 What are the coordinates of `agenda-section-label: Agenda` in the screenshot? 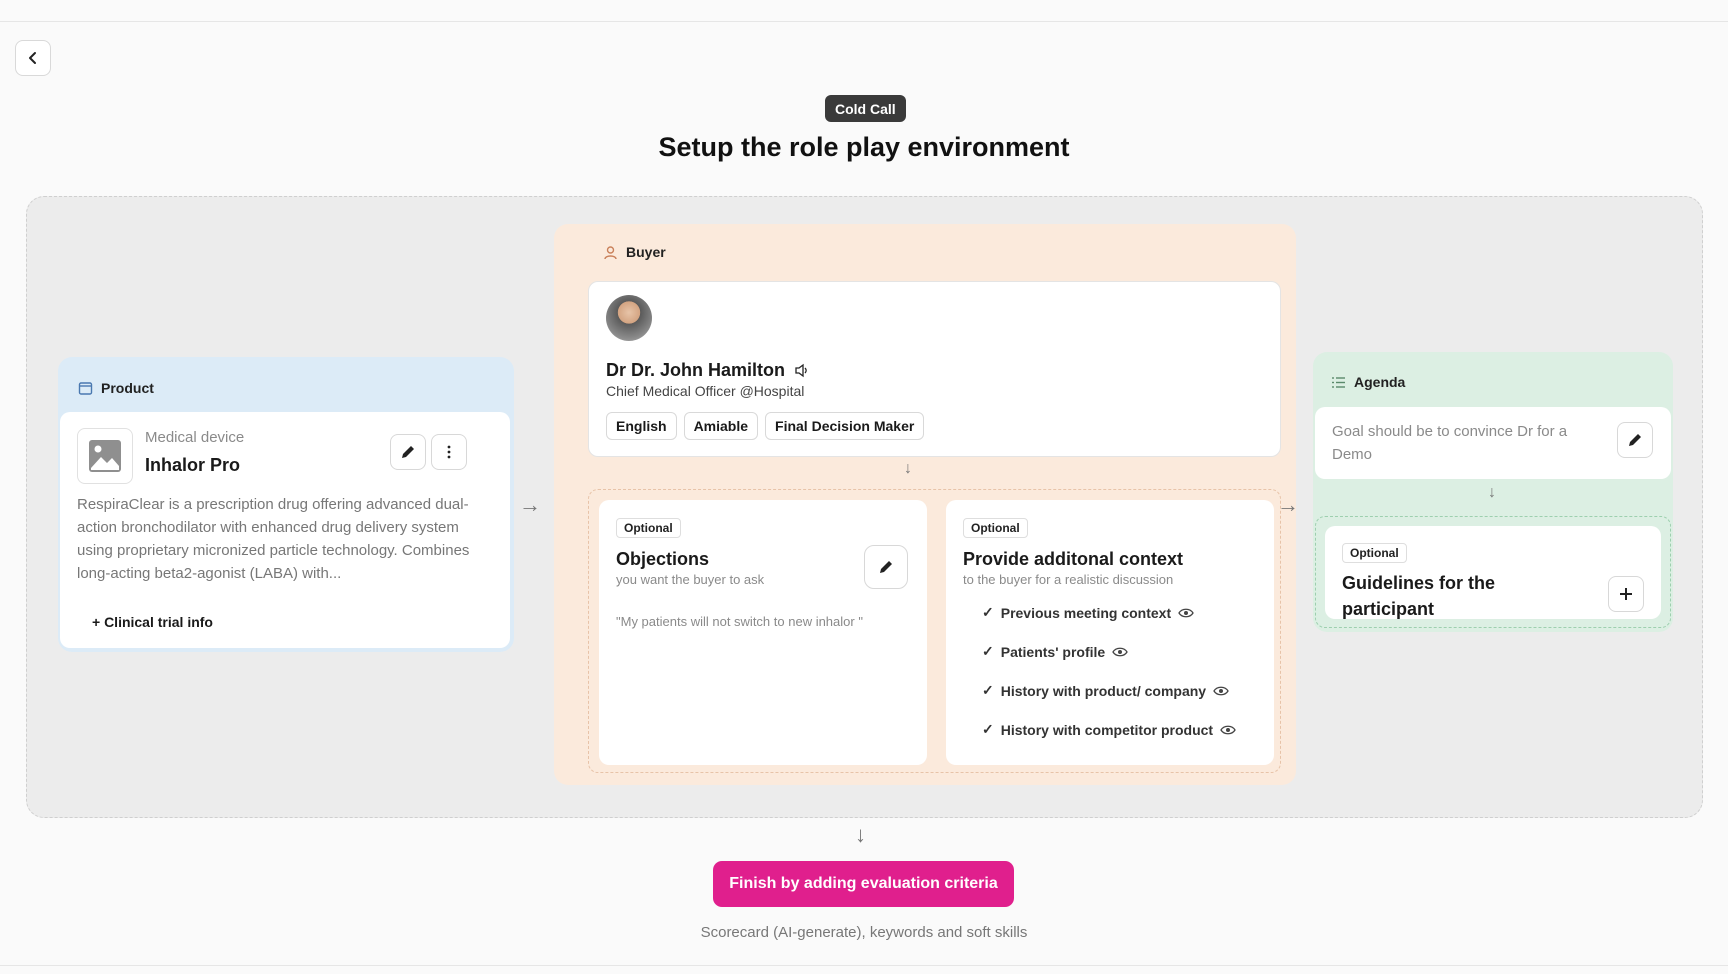 It's located at (1380, 382).